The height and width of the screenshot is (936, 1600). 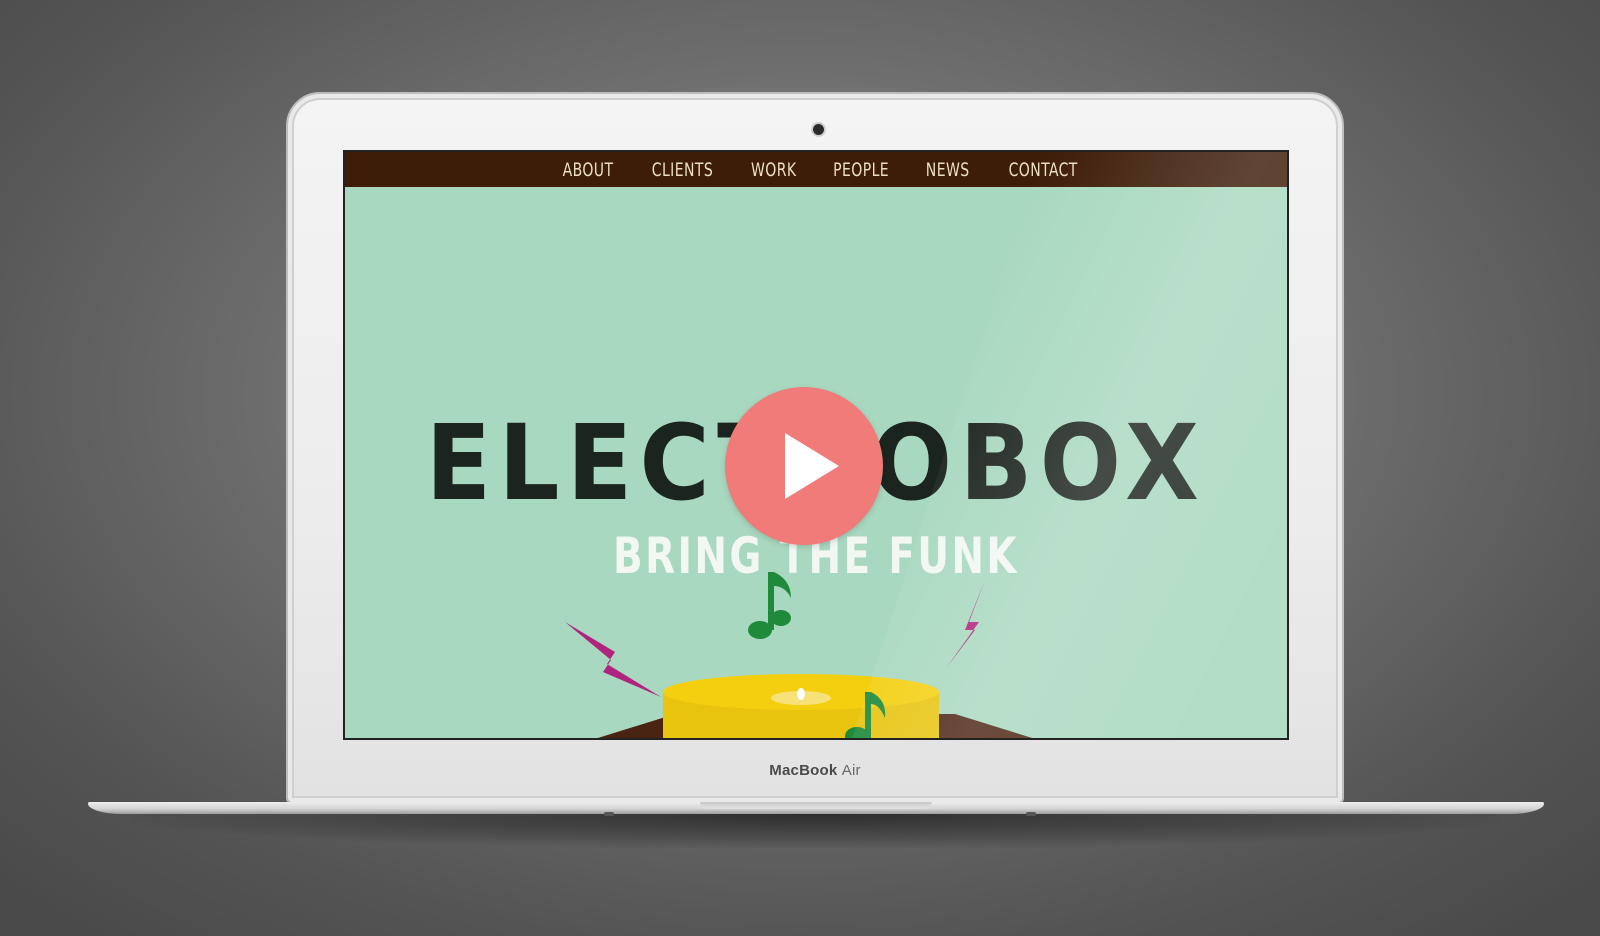 I want to click on device-label-light: Air, so click(x=851, y=770).